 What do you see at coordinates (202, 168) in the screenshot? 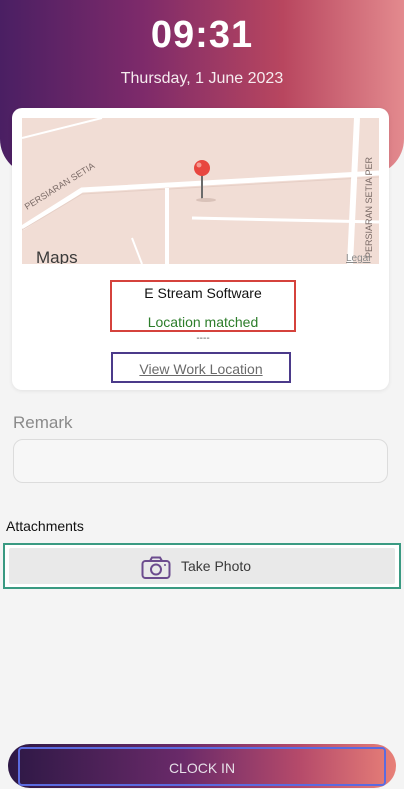
I see `map-pin-icon` at bounding box center [202, 168].